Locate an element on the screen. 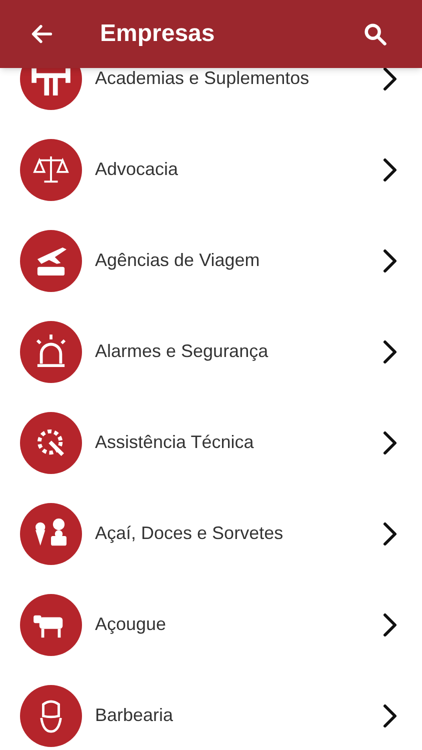 This screenshot has height=750, width=422. airplane-icon is located at coordinates (51, 261).